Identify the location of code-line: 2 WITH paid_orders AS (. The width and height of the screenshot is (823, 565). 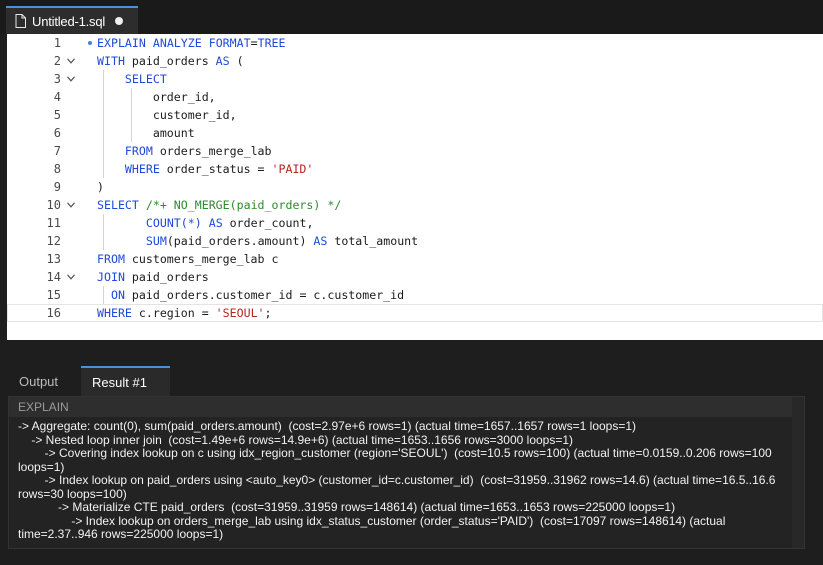
(415, 61).